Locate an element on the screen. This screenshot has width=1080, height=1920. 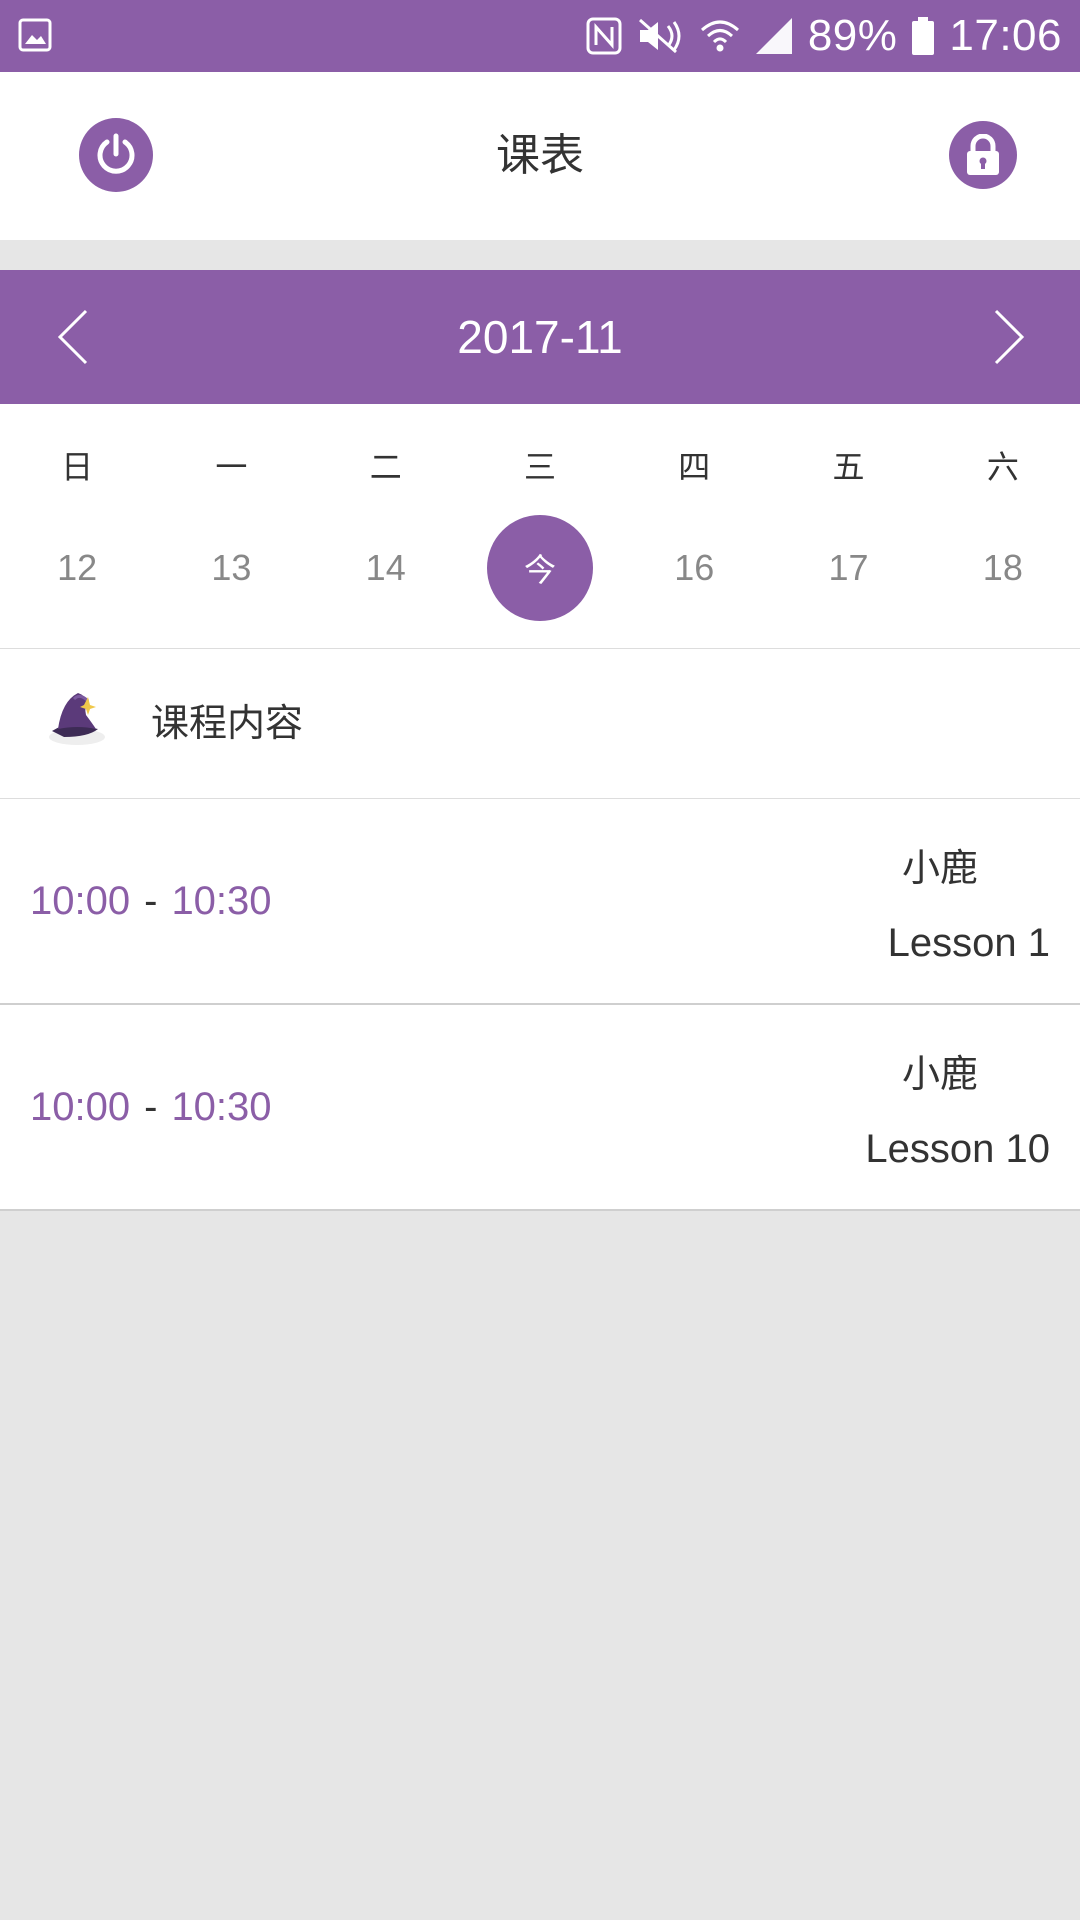
weekday-header-row: 日 一 二 三 四 五 六 is located at coordinates (540, 465).